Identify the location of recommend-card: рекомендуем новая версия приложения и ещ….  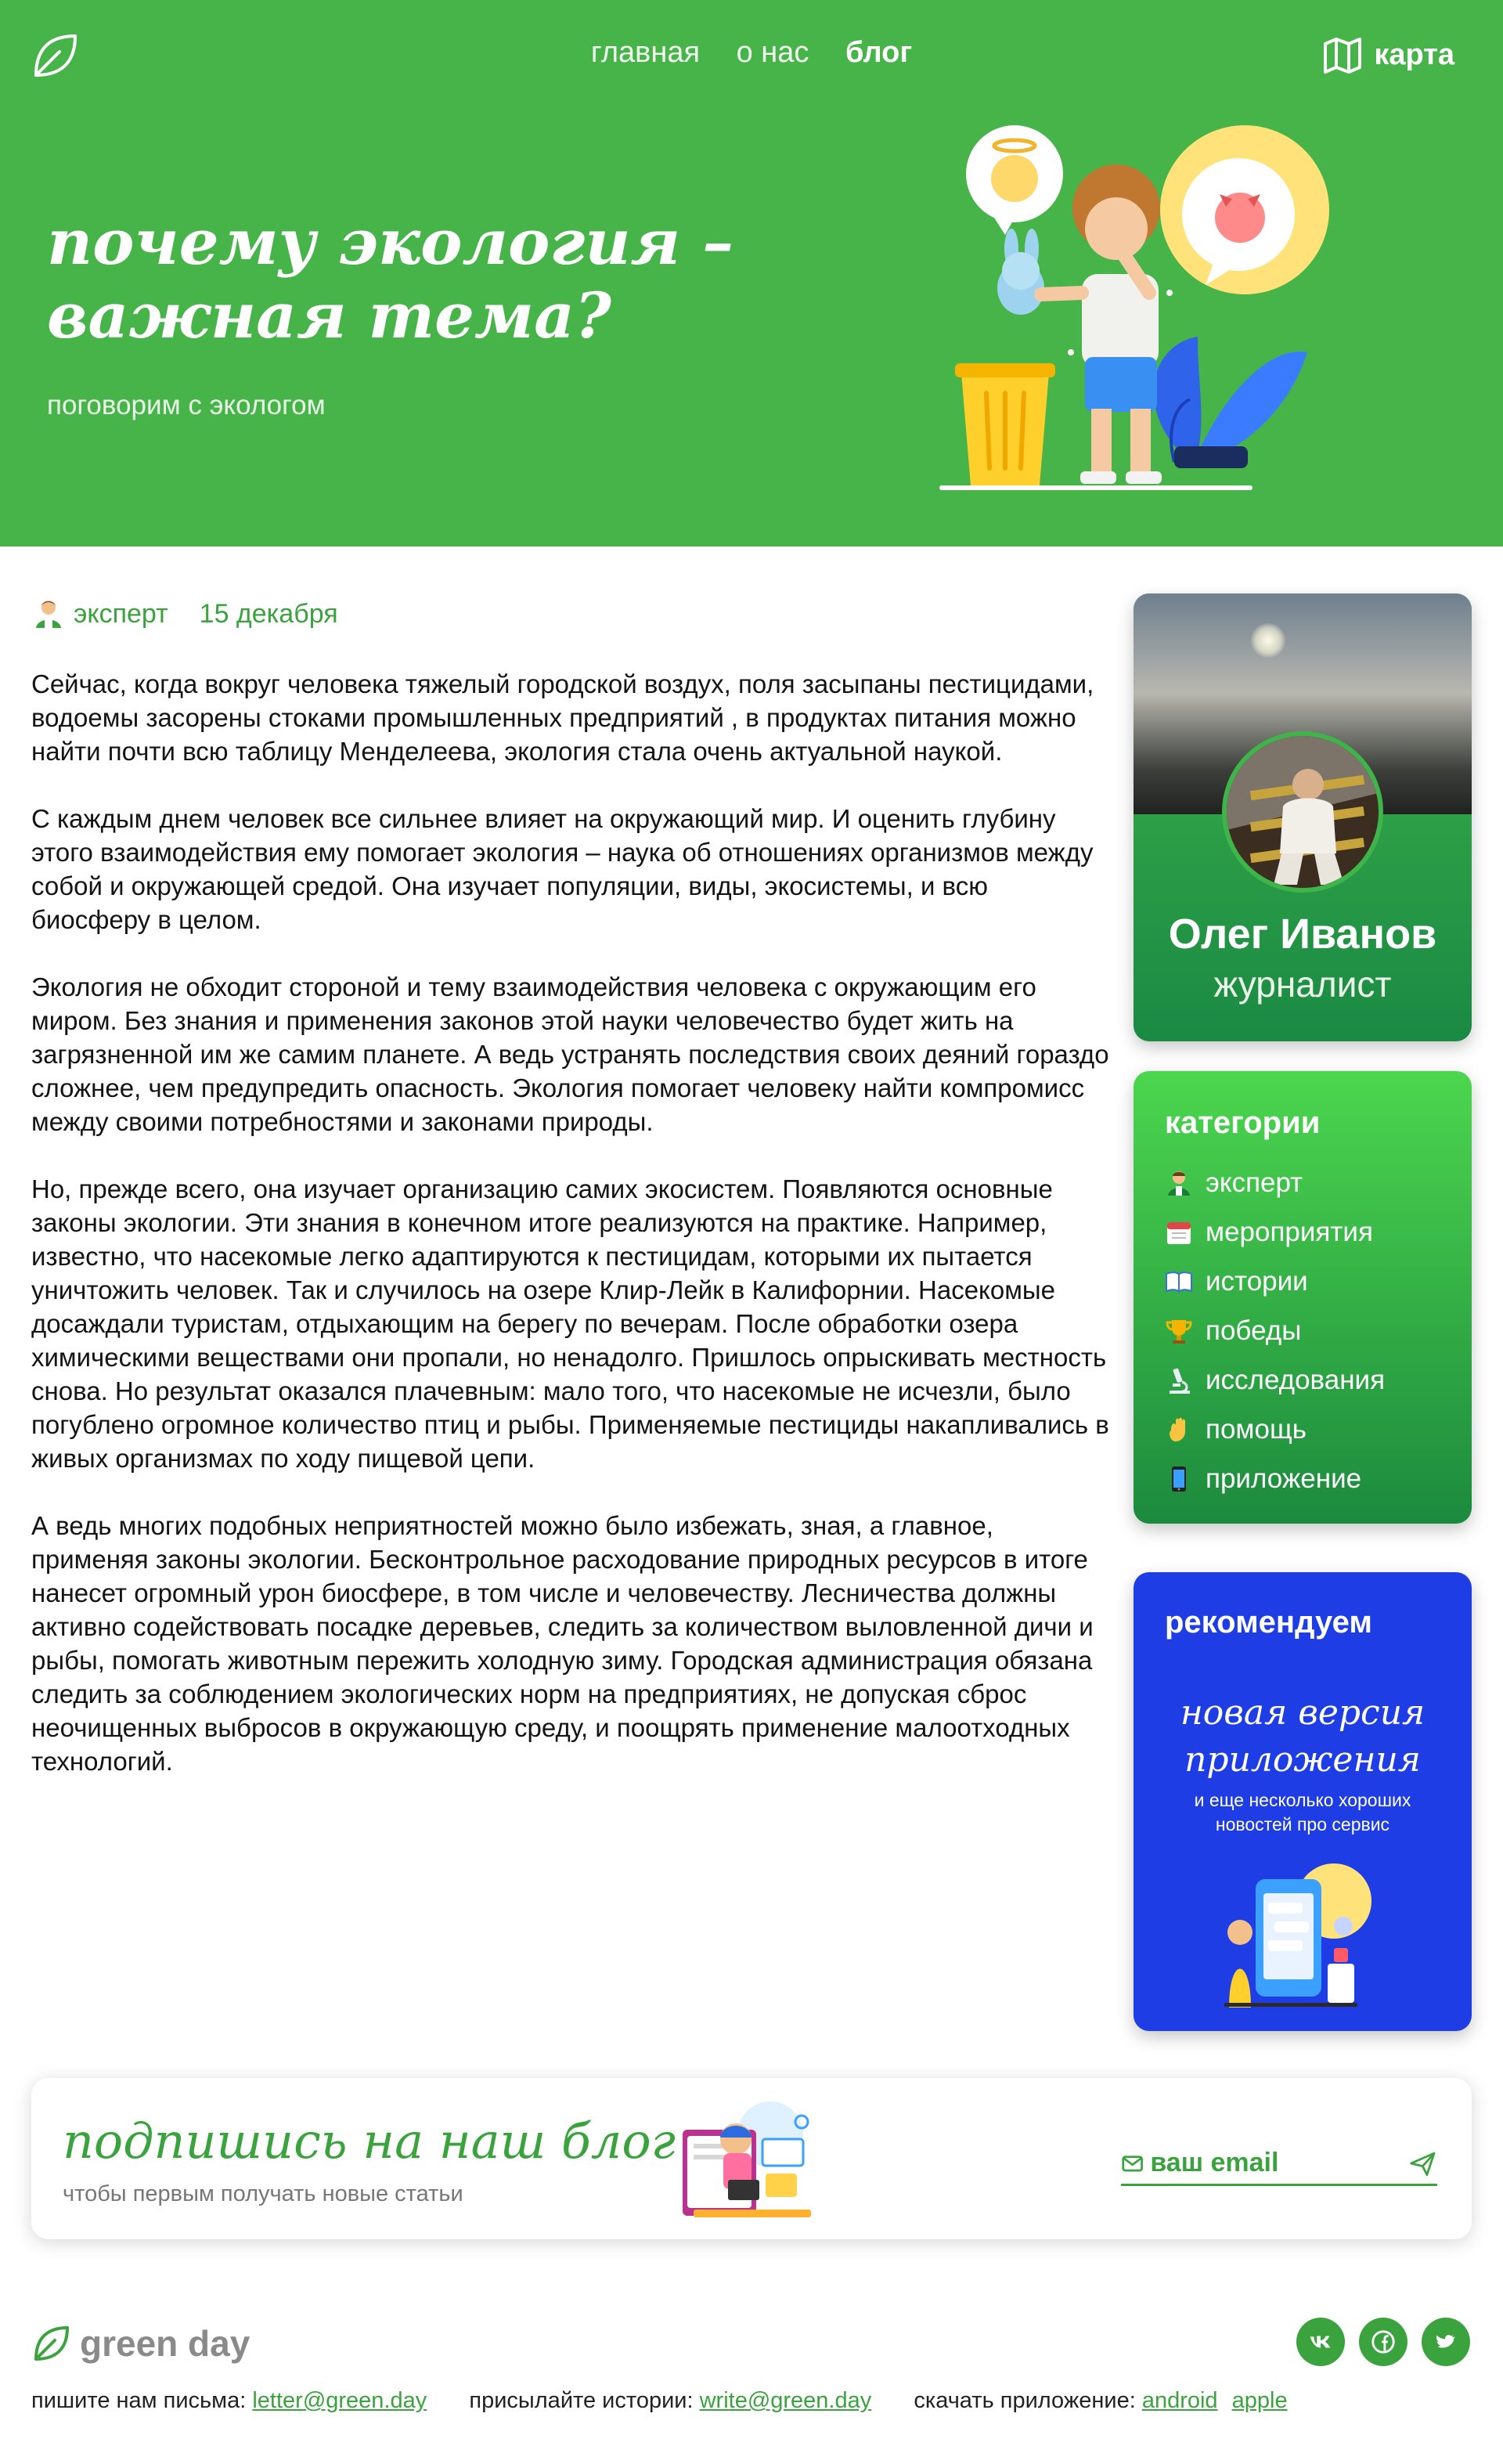
(1303, 1802).